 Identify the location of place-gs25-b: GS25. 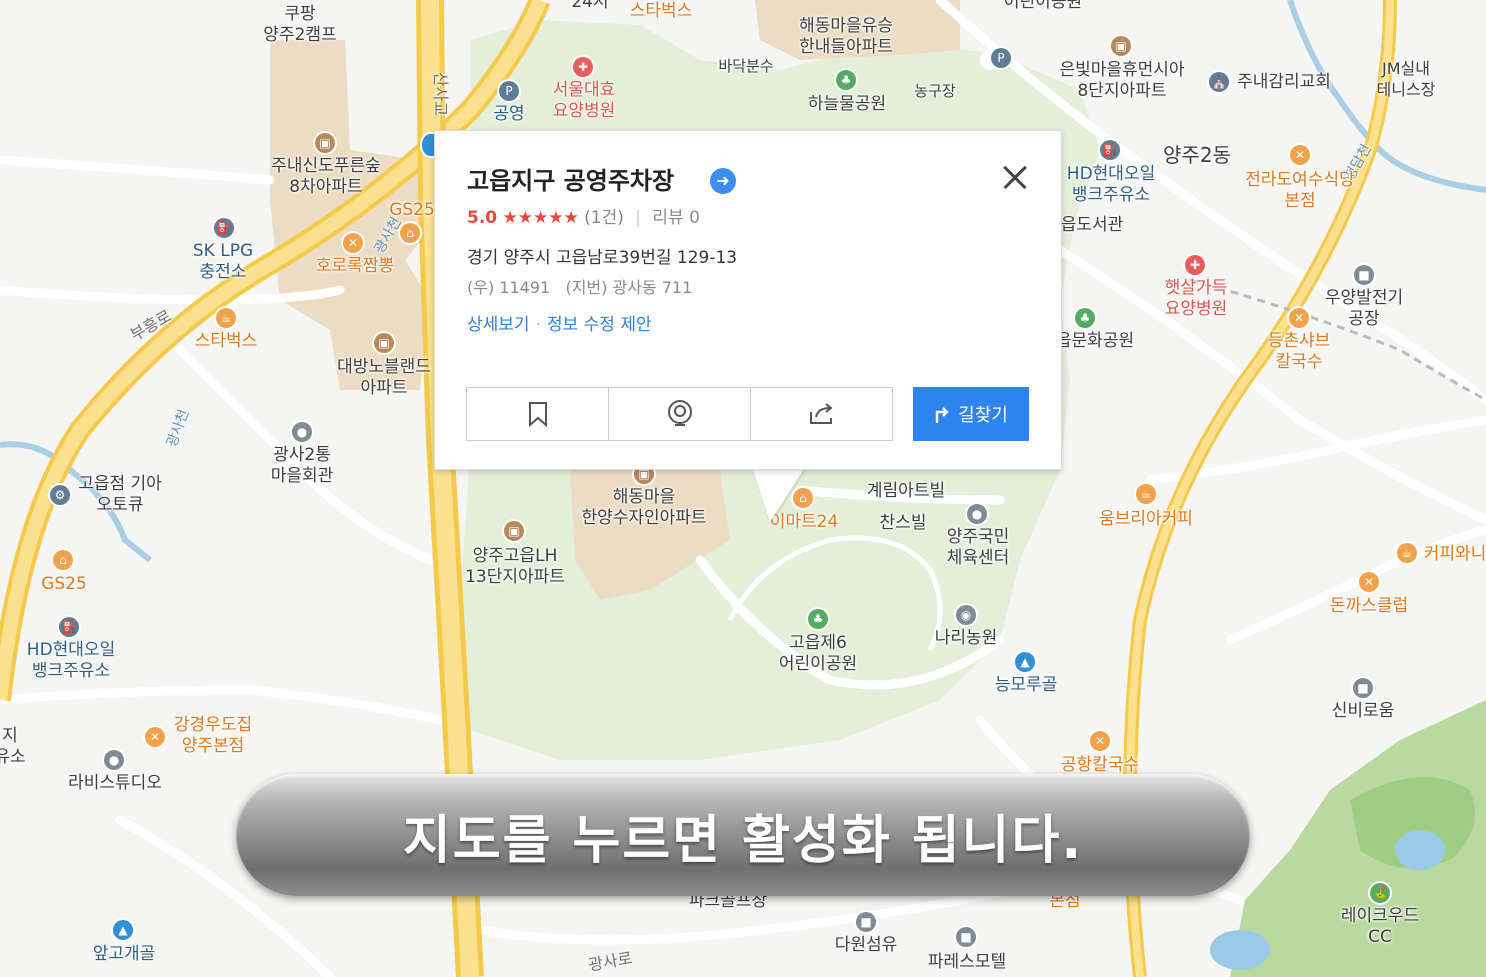
(64, 584).